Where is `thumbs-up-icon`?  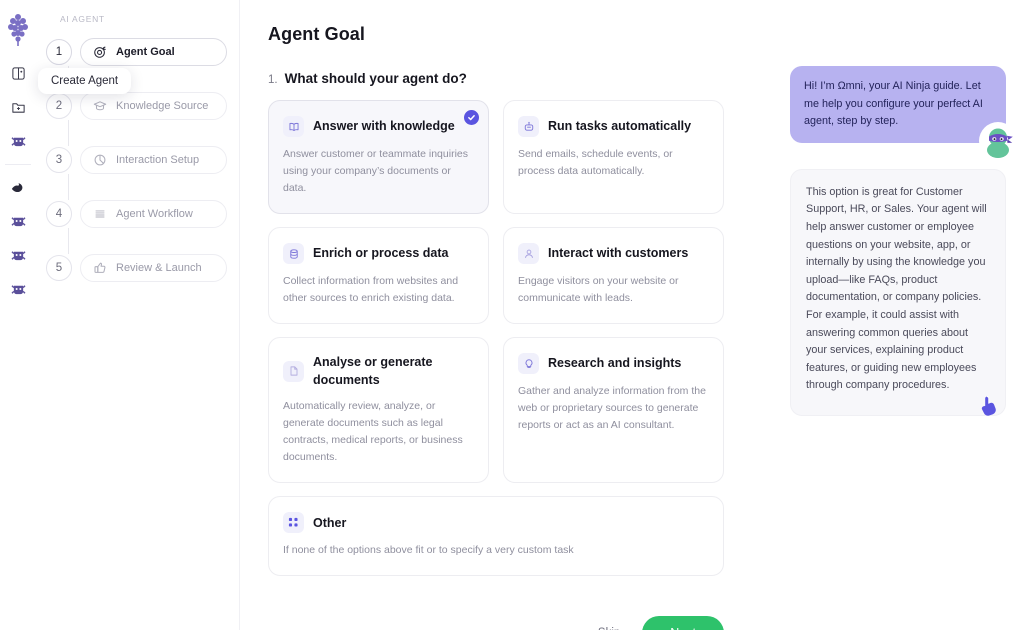 thumbs-up-icon is located at coordinates (100, 267).